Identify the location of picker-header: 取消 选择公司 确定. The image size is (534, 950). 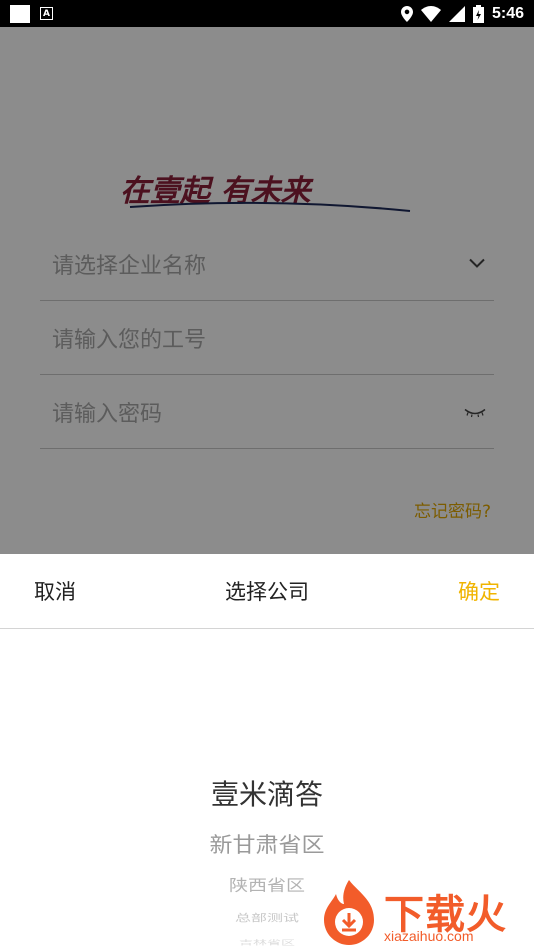
(267, 591).